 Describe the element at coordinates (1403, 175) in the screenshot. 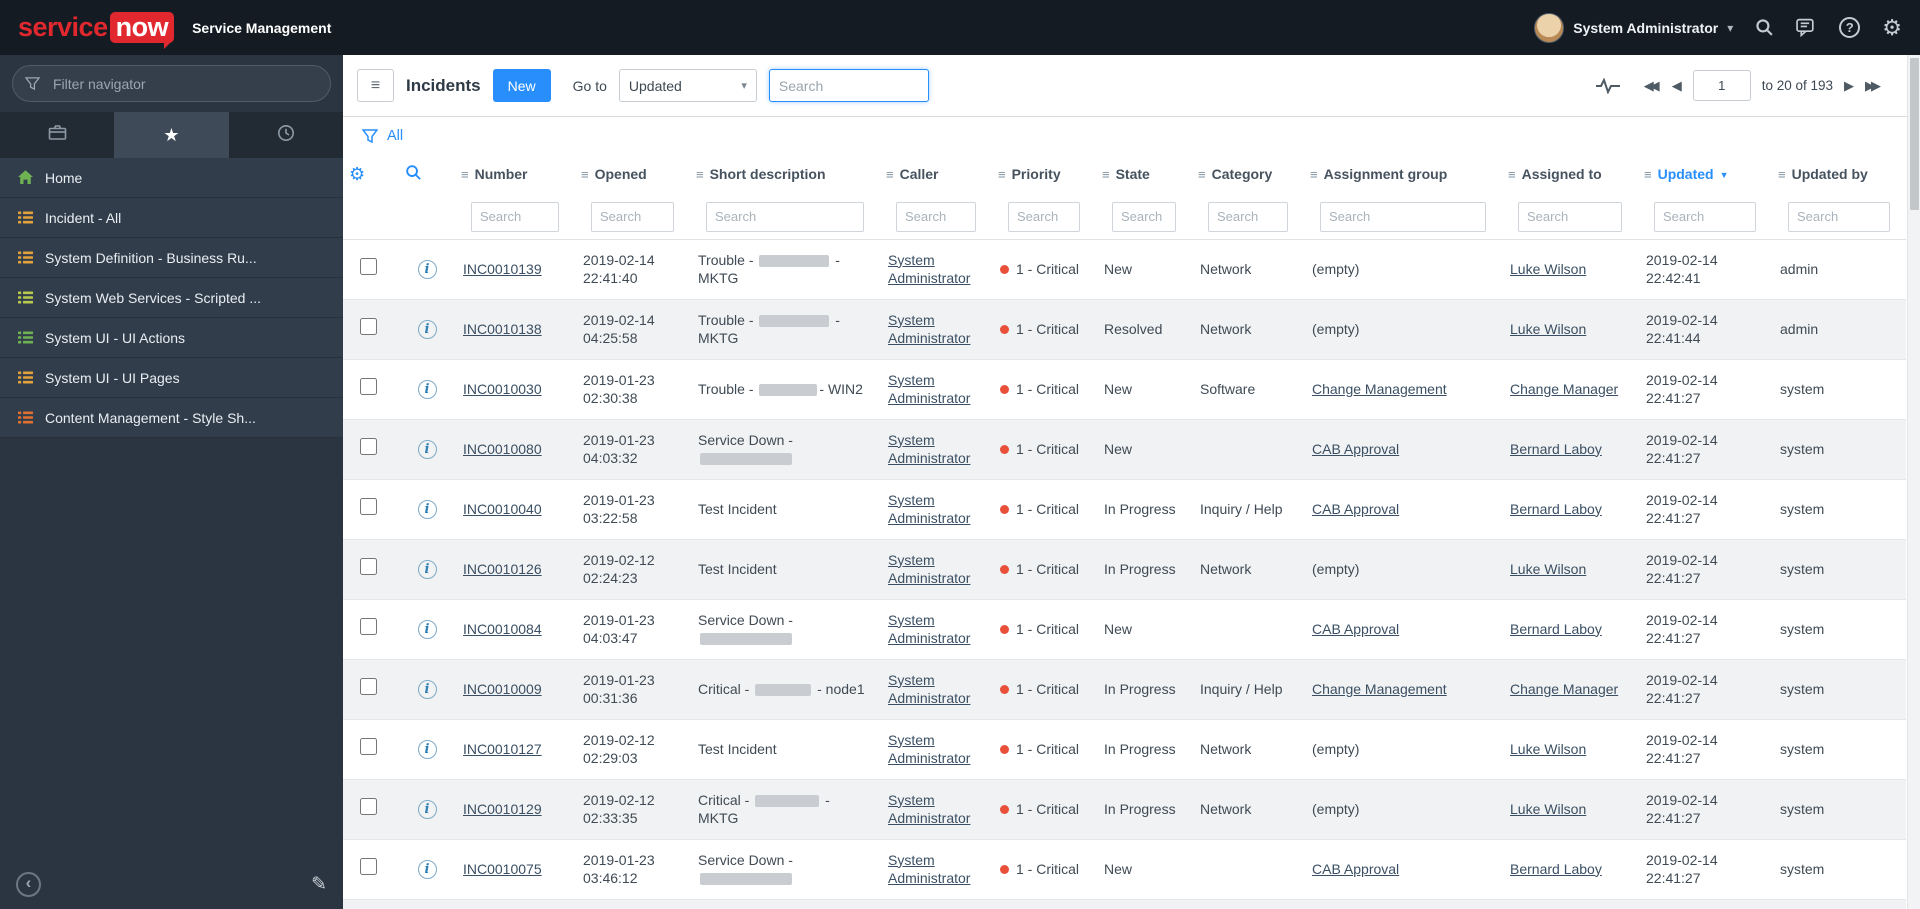

I see `column-header-assignment_group: ≡ Assignment group` at that location.